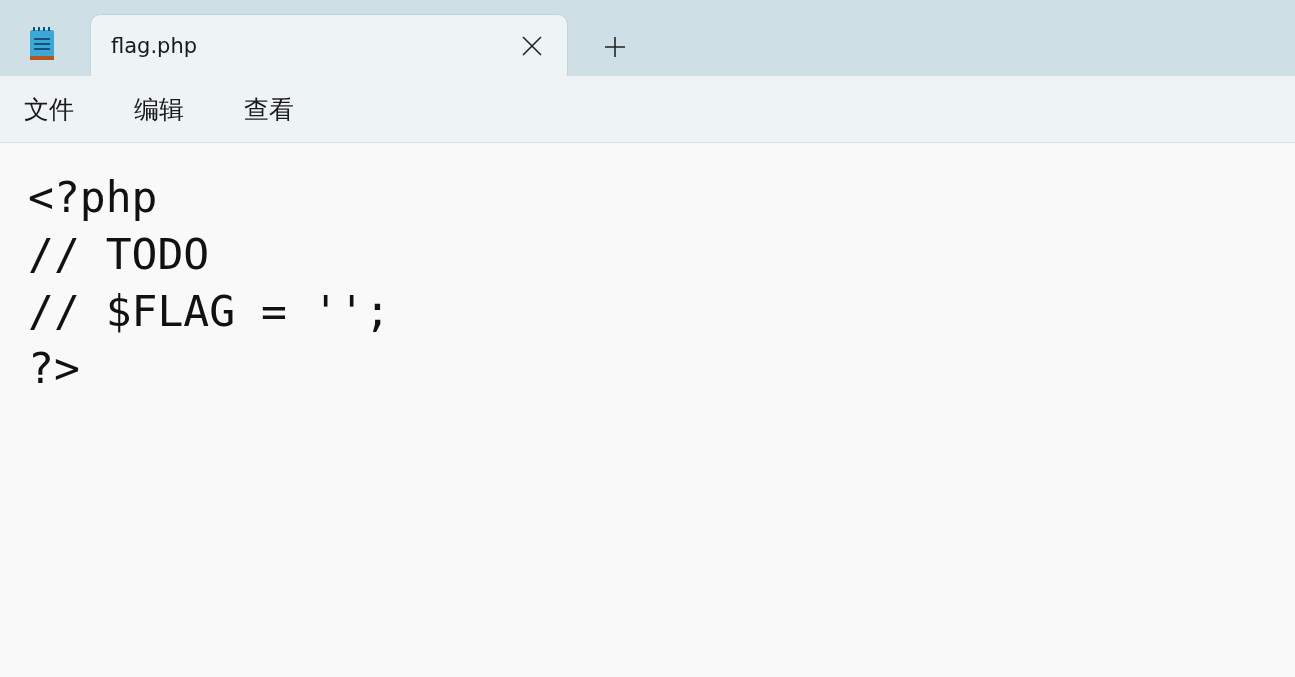 The height and width of the screenshot is (677, 1295). Describe the element at coordinates (329, 45) in the screenshot. I see `file-tab: flag.php` at that location.